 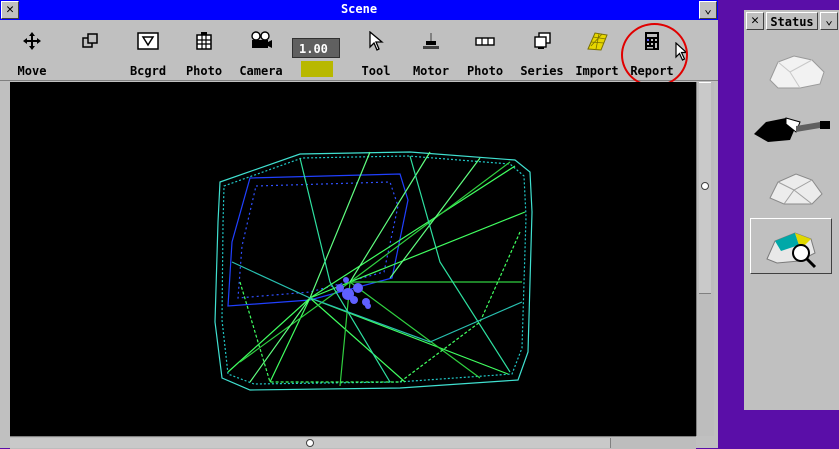 What do you see at coordinates (755, 21) in the screenshot?
I see `status-close-button: ✕` at bounding box center [755, 21].